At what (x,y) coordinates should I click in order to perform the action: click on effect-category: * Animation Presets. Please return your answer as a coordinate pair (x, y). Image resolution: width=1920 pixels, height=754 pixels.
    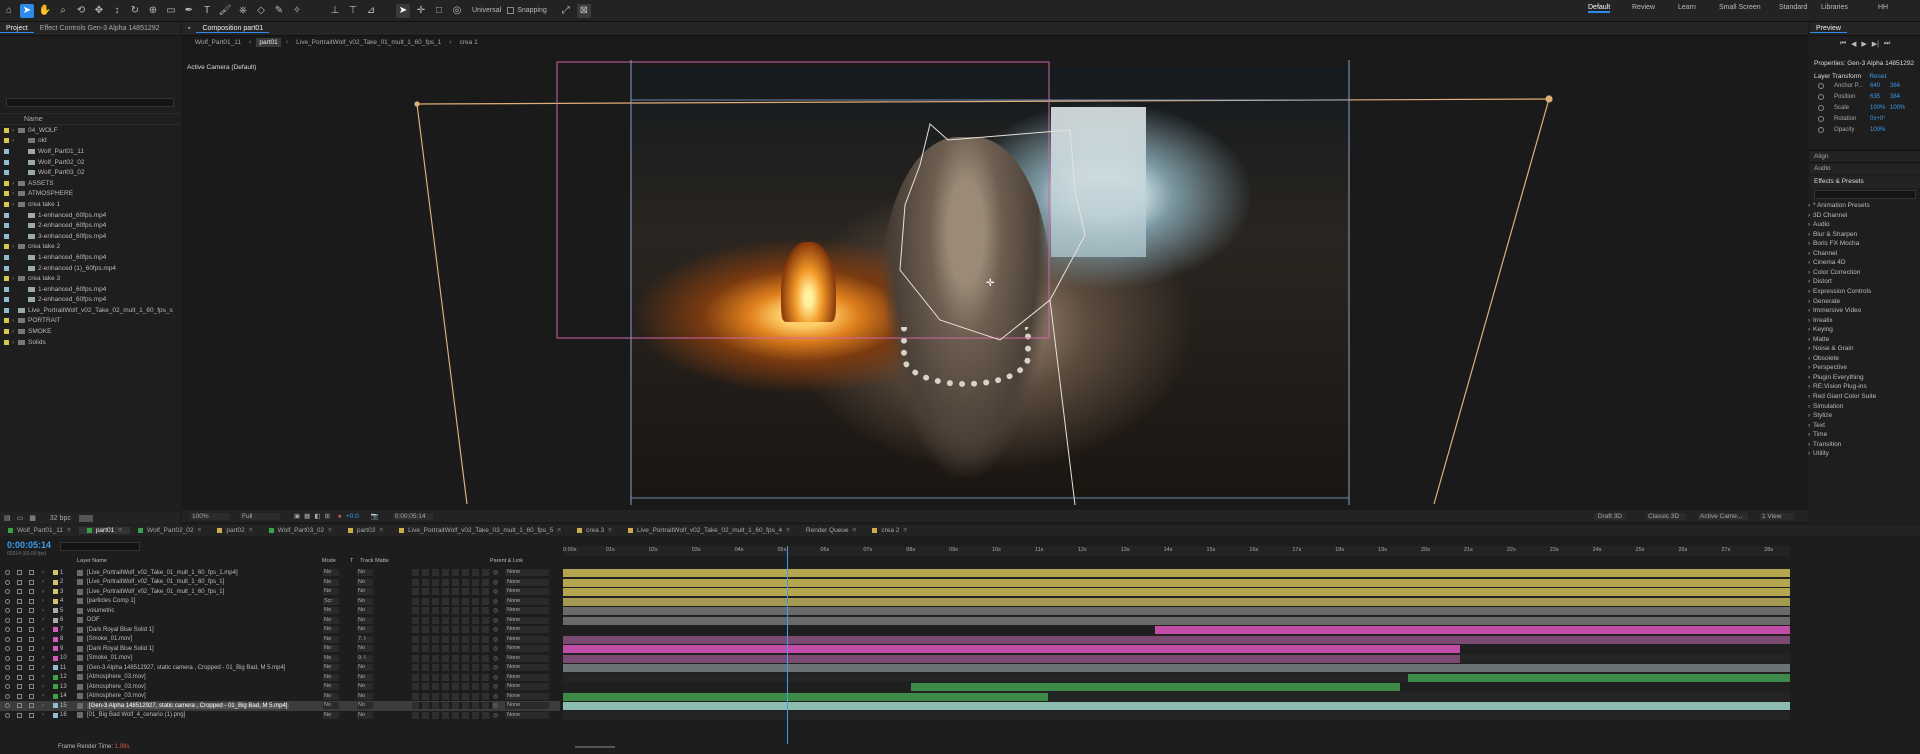
    Looking at the image, I should click on (1841, 205).